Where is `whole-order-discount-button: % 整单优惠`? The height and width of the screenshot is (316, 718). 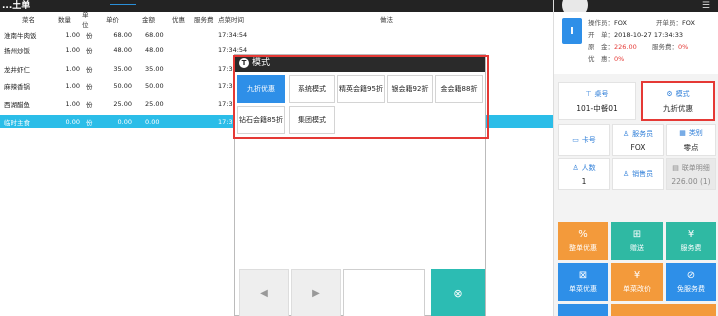 whole-order-discount-button: % 整单优惠 is located at coordinates (583, 241).